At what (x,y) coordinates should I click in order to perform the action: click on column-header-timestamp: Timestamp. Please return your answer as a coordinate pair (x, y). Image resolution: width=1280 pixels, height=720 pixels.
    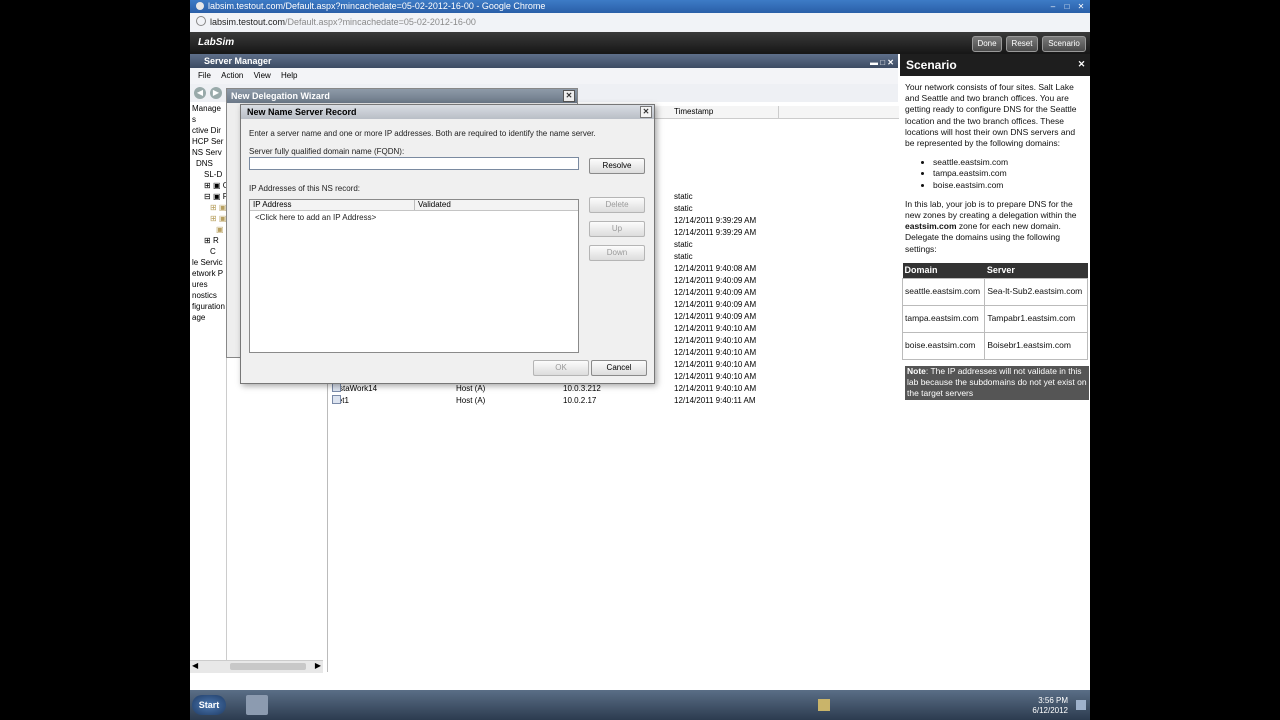
    Looking at the image, I should click on (693, 112).